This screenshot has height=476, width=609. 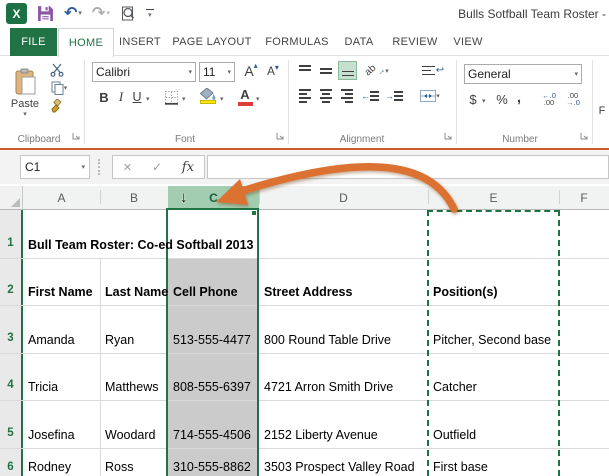 What do you see at coordinates (251, 71) in the screenshot?
I see `increase-font-size-button: A ▴` at bounding box center [251, 71].